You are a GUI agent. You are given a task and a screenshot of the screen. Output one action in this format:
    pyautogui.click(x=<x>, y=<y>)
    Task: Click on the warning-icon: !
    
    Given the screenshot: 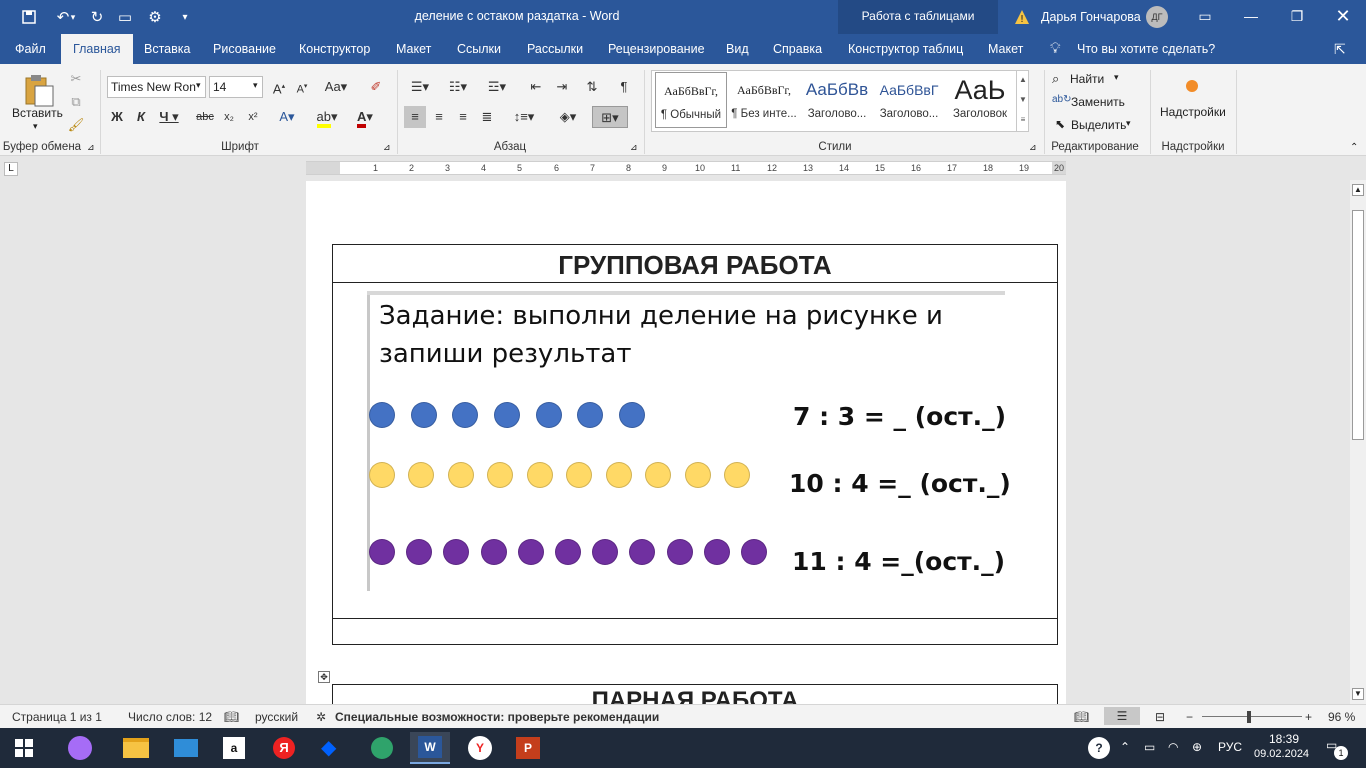 What is the action you would take?
    pyautogui.click(x=1022, y=17)
    